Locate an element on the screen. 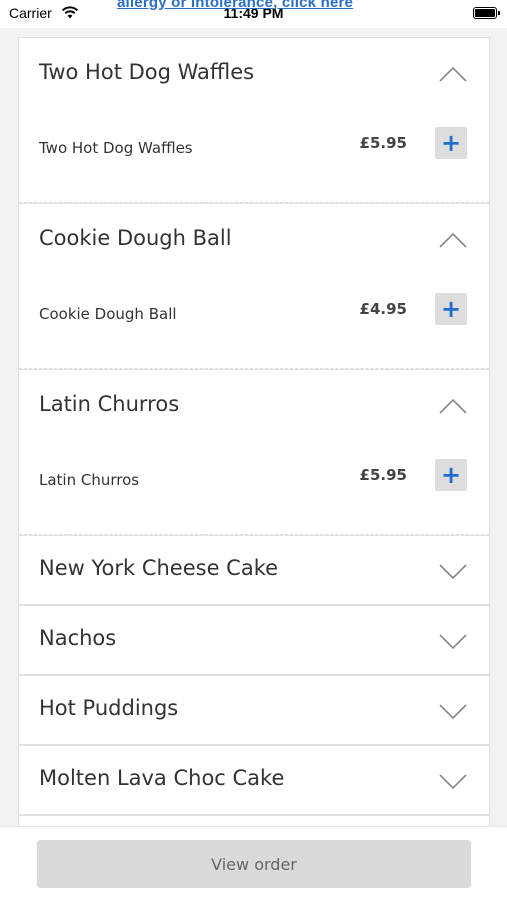 This screenshot has height=901, width=507. item-price: £4.95 is located at coordinates (383, 309).